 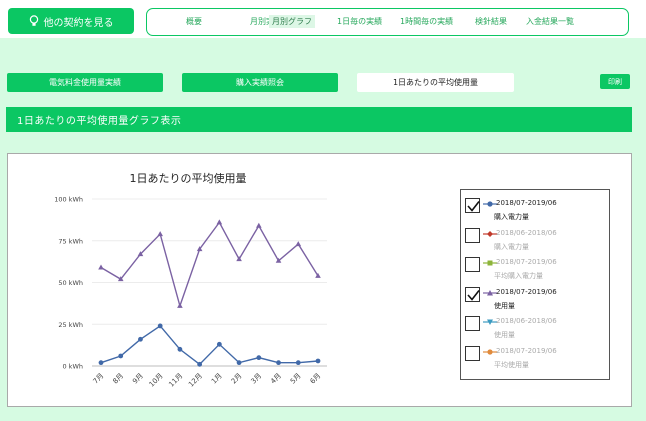 I want to click on x-tick-label: 11月, so click(x=175, y=380).